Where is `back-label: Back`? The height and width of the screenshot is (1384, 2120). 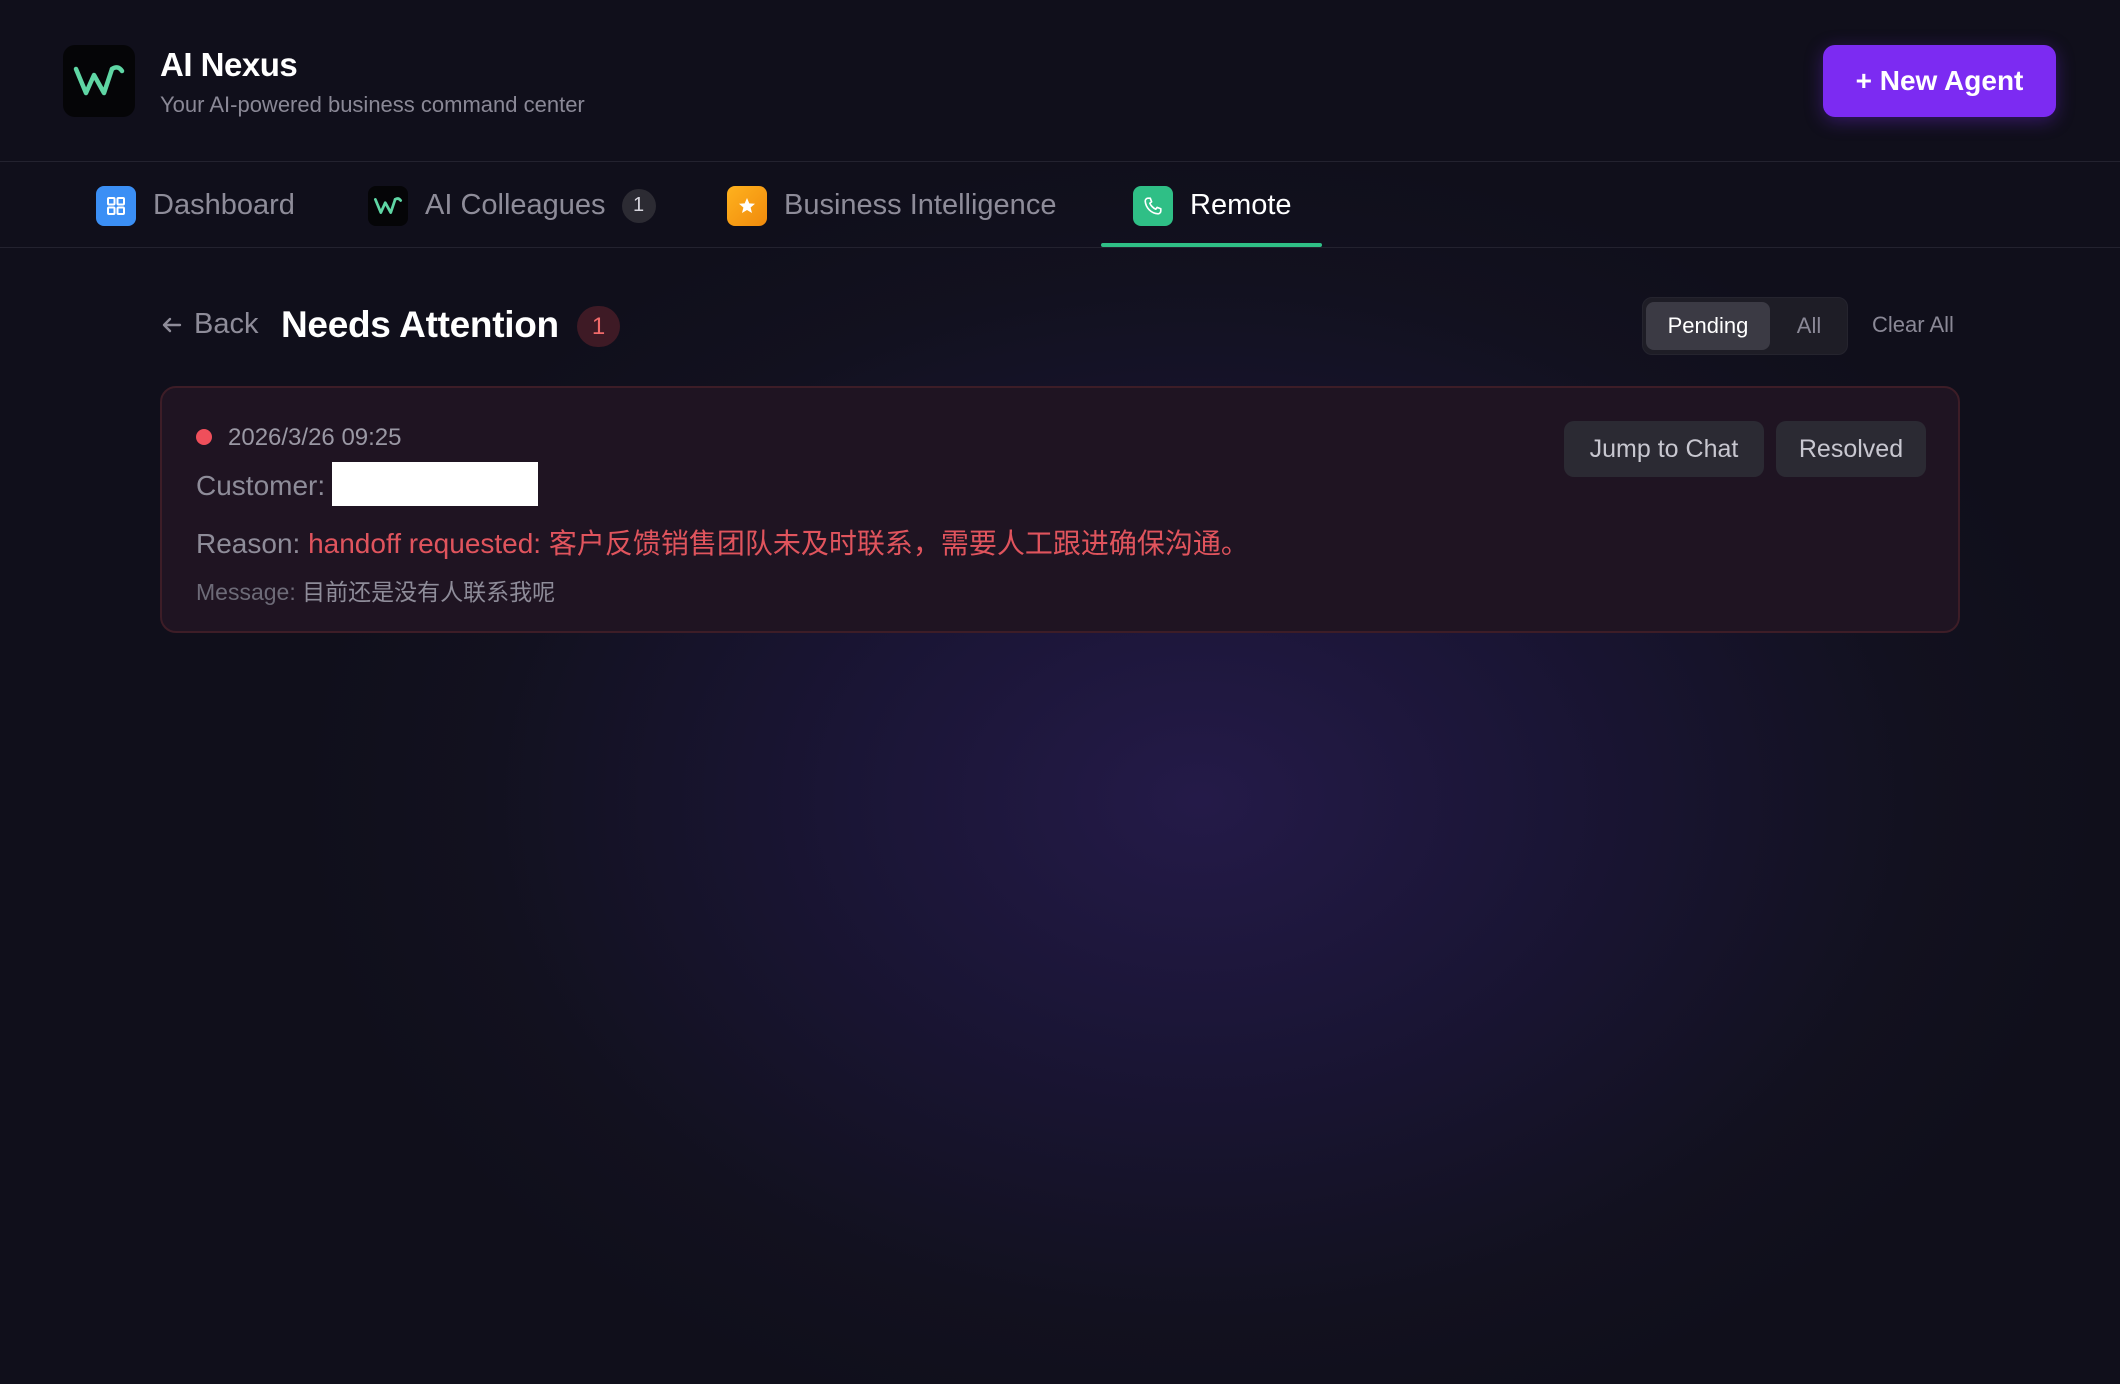
back-label: Back is located at coordinates (226, 324).